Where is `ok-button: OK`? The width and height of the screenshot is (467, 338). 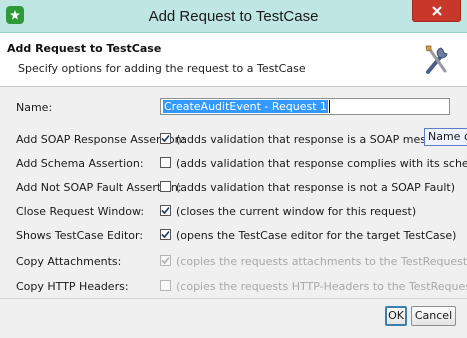
ok-button: OK is located at coordinates (396, 316).